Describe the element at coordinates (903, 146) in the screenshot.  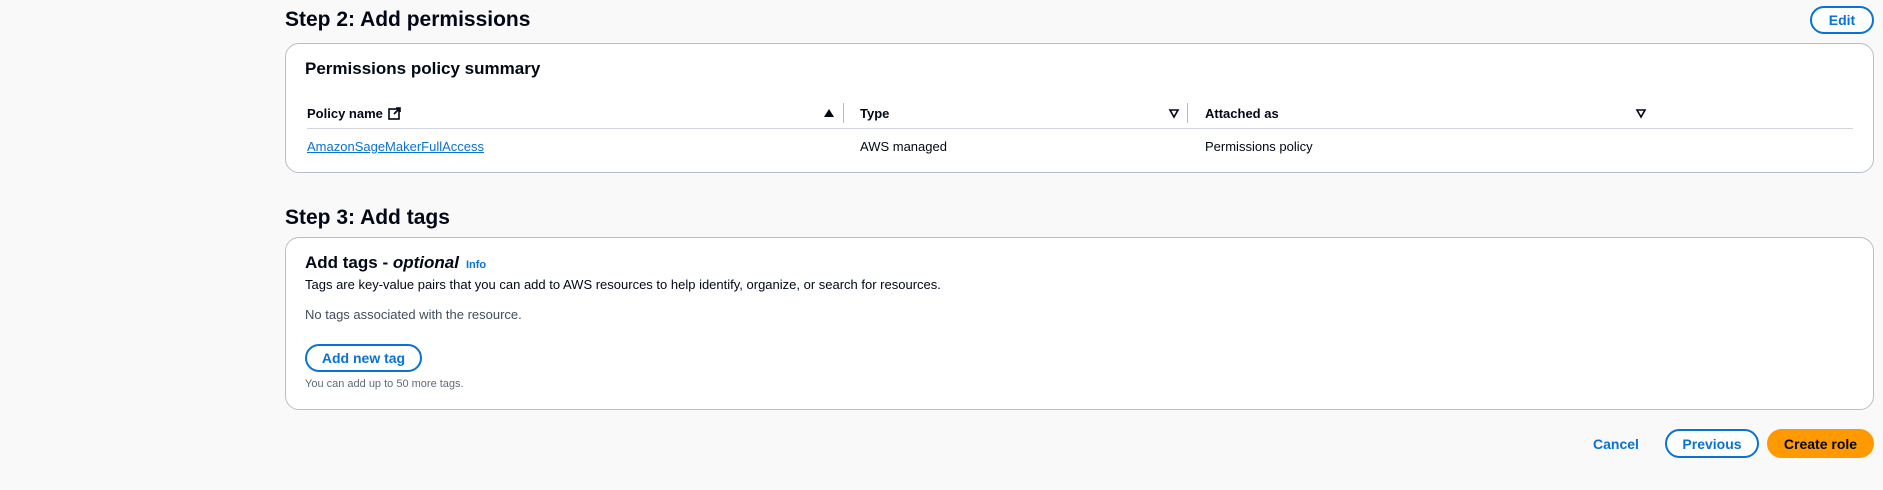
I see `cell-type: AWS managed` at that location.